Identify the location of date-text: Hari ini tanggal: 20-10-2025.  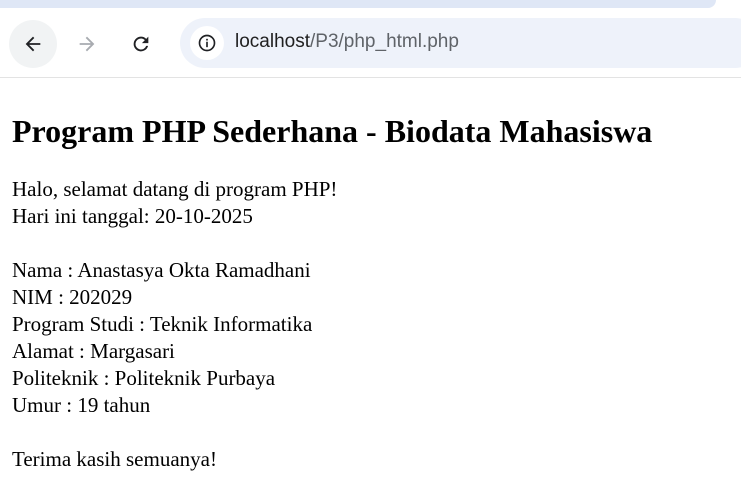
(132, 216).